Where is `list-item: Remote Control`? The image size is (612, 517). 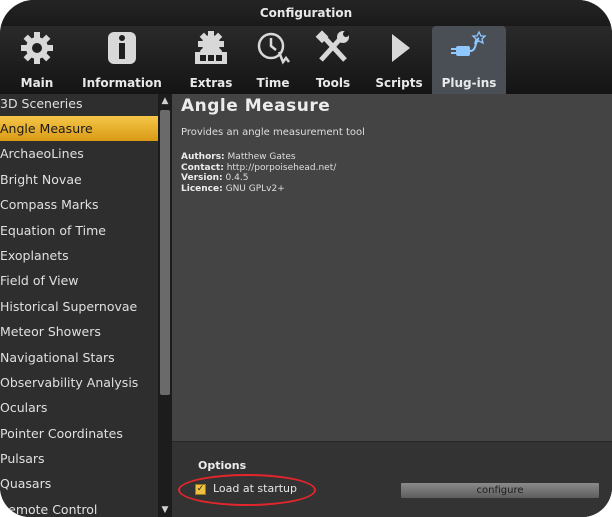 list-item: Remote Control is located at coordinates (79, 507).